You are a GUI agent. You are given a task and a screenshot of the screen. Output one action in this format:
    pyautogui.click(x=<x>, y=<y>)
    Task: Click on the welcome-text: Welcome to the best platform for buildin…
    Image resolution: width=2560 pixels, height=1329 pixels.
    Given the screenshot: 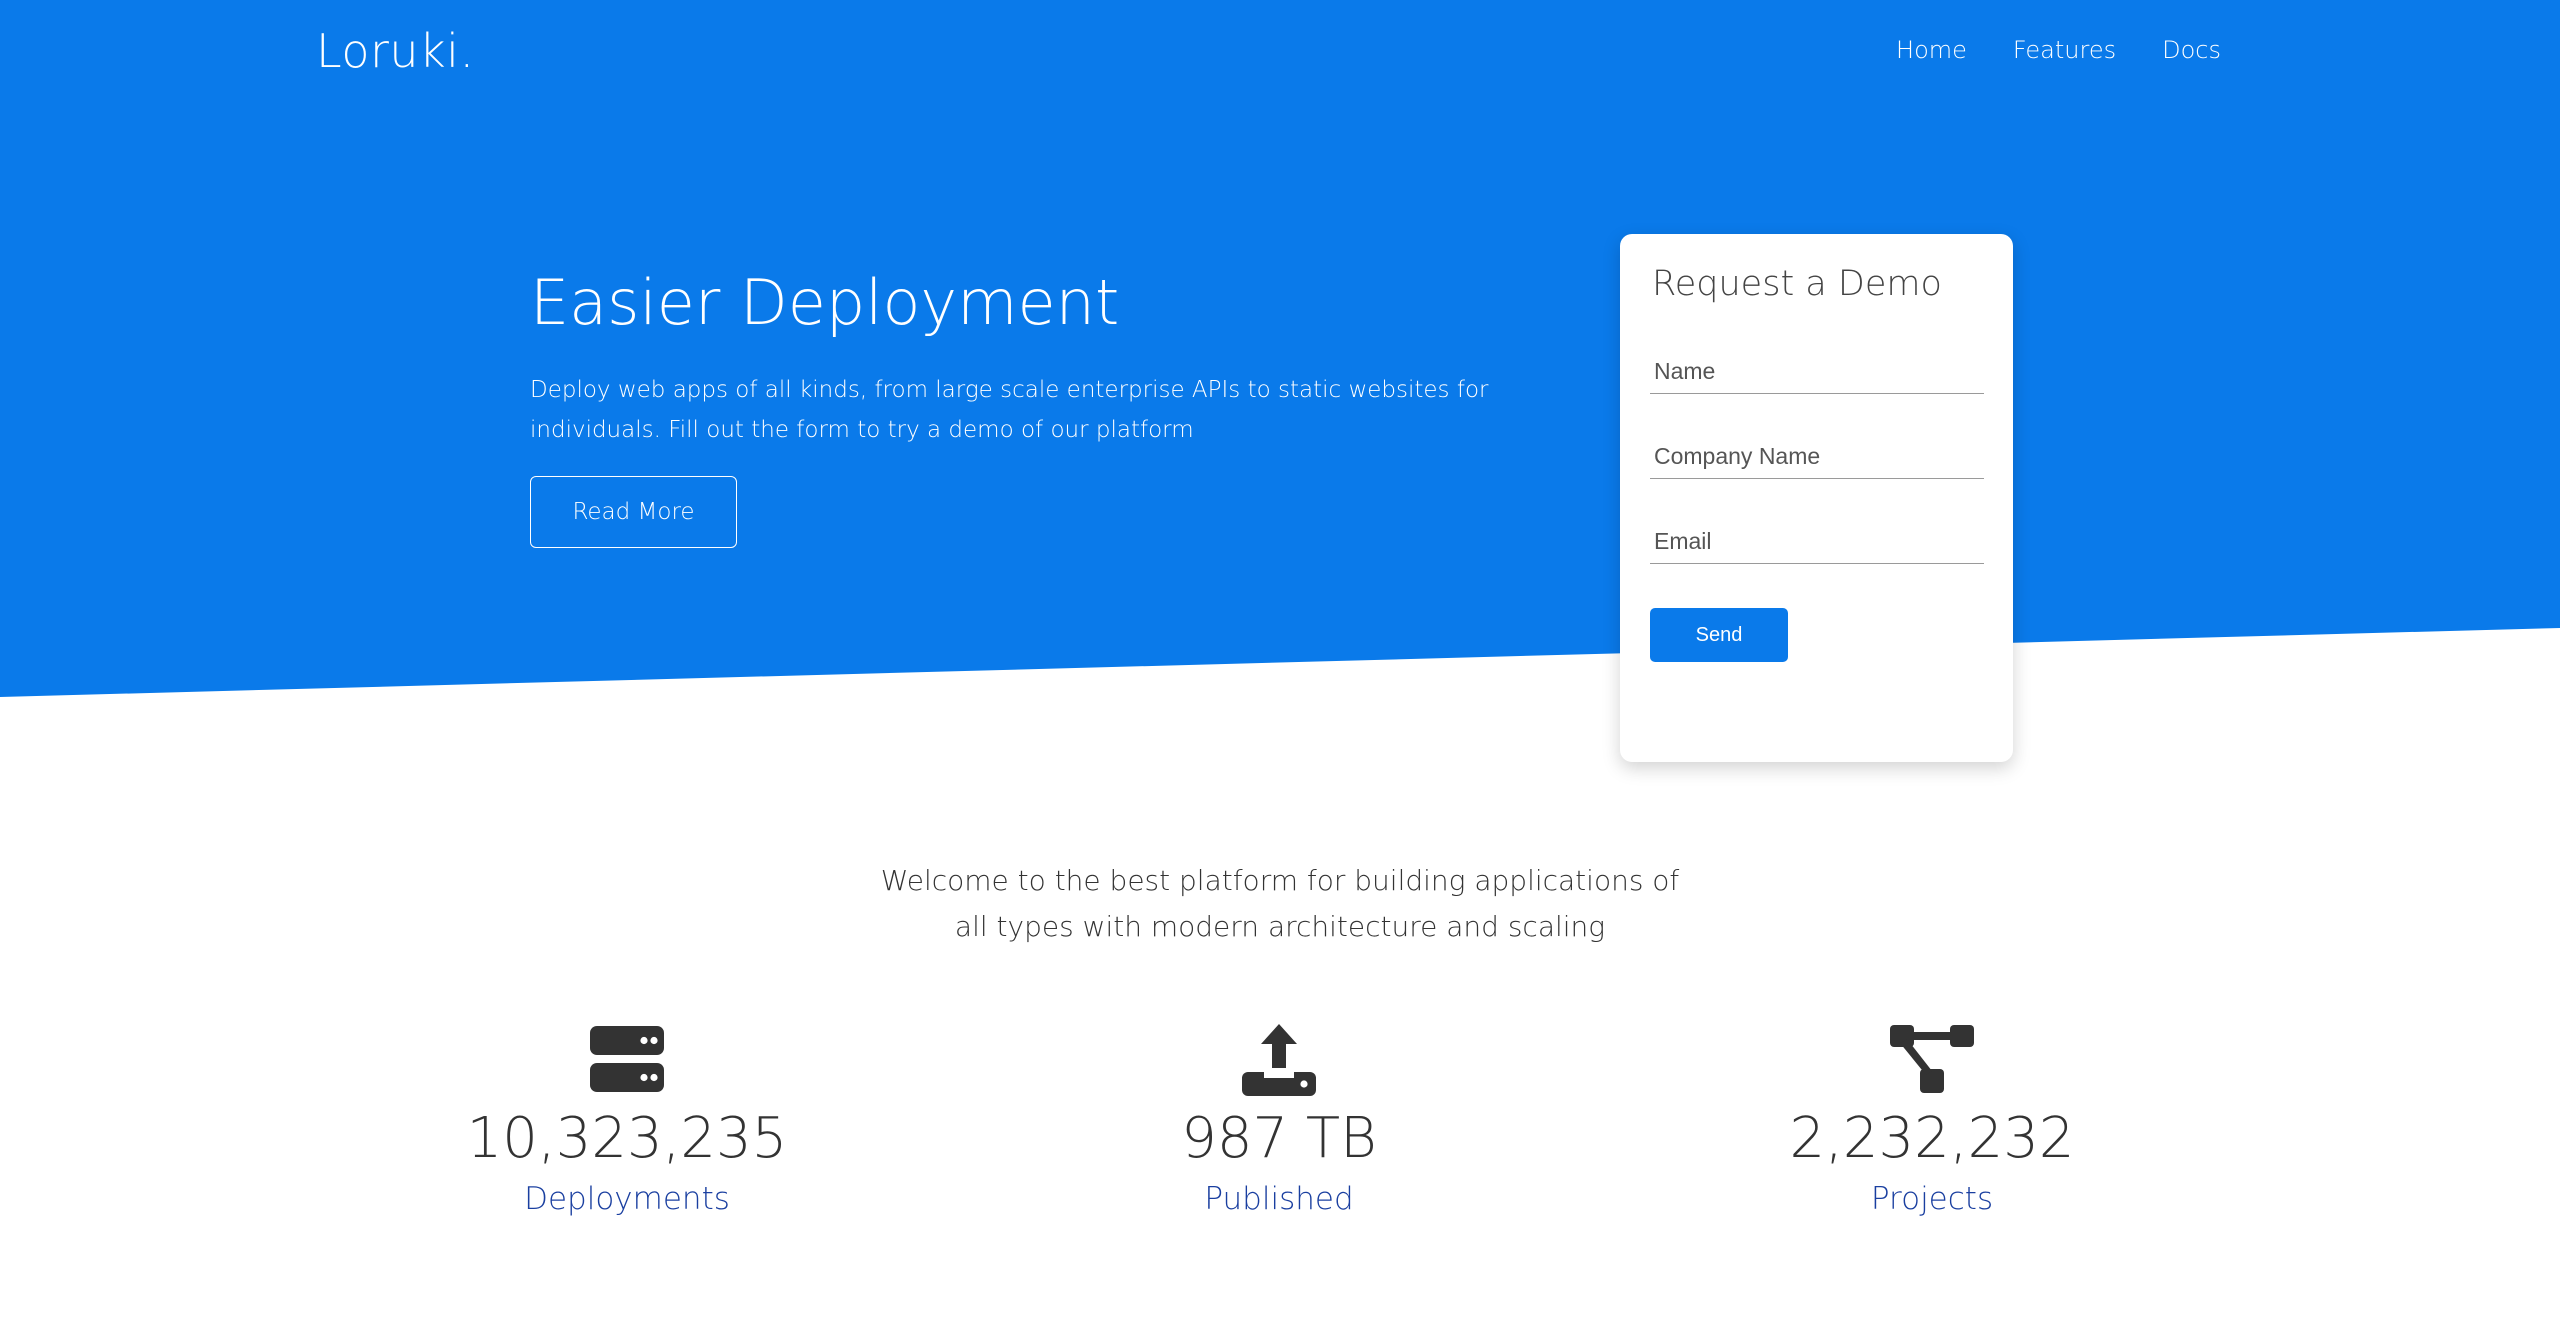 What is the action you would take?
    pyautogui.click(x=1280, y=903)
    